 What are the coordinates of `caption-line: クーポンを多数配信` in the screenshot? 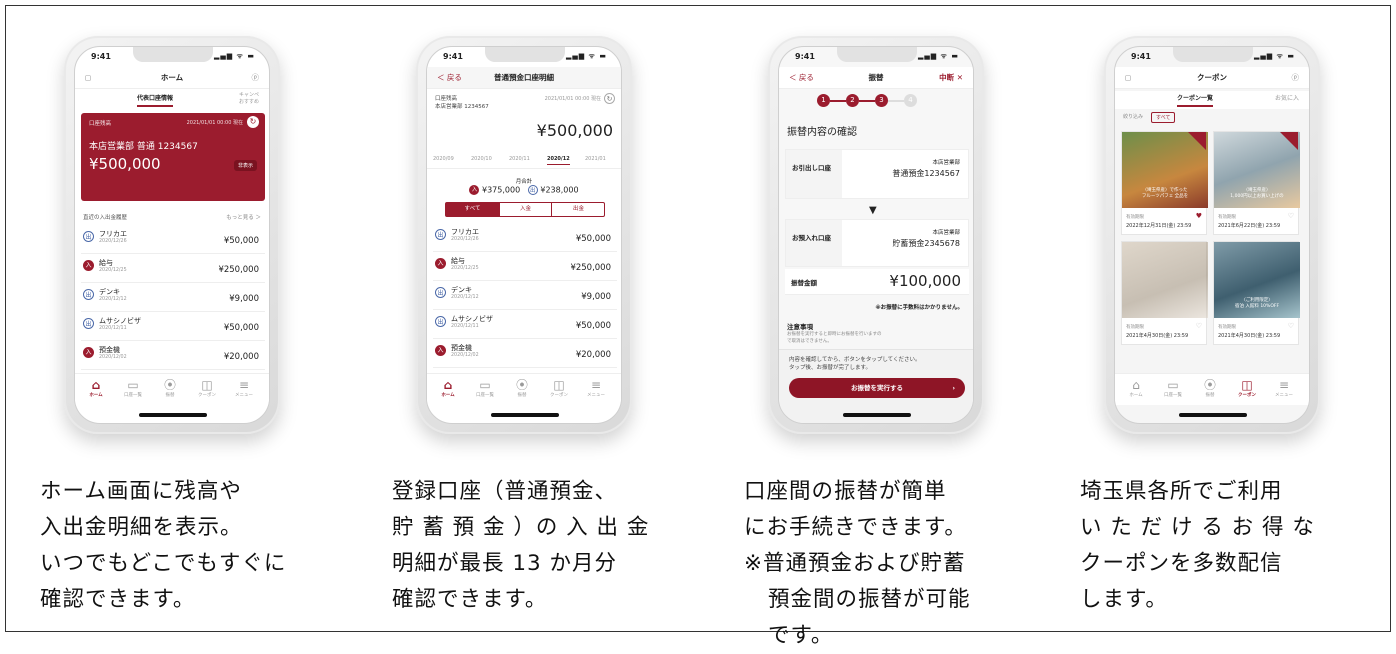 It's located at (1181, 563).